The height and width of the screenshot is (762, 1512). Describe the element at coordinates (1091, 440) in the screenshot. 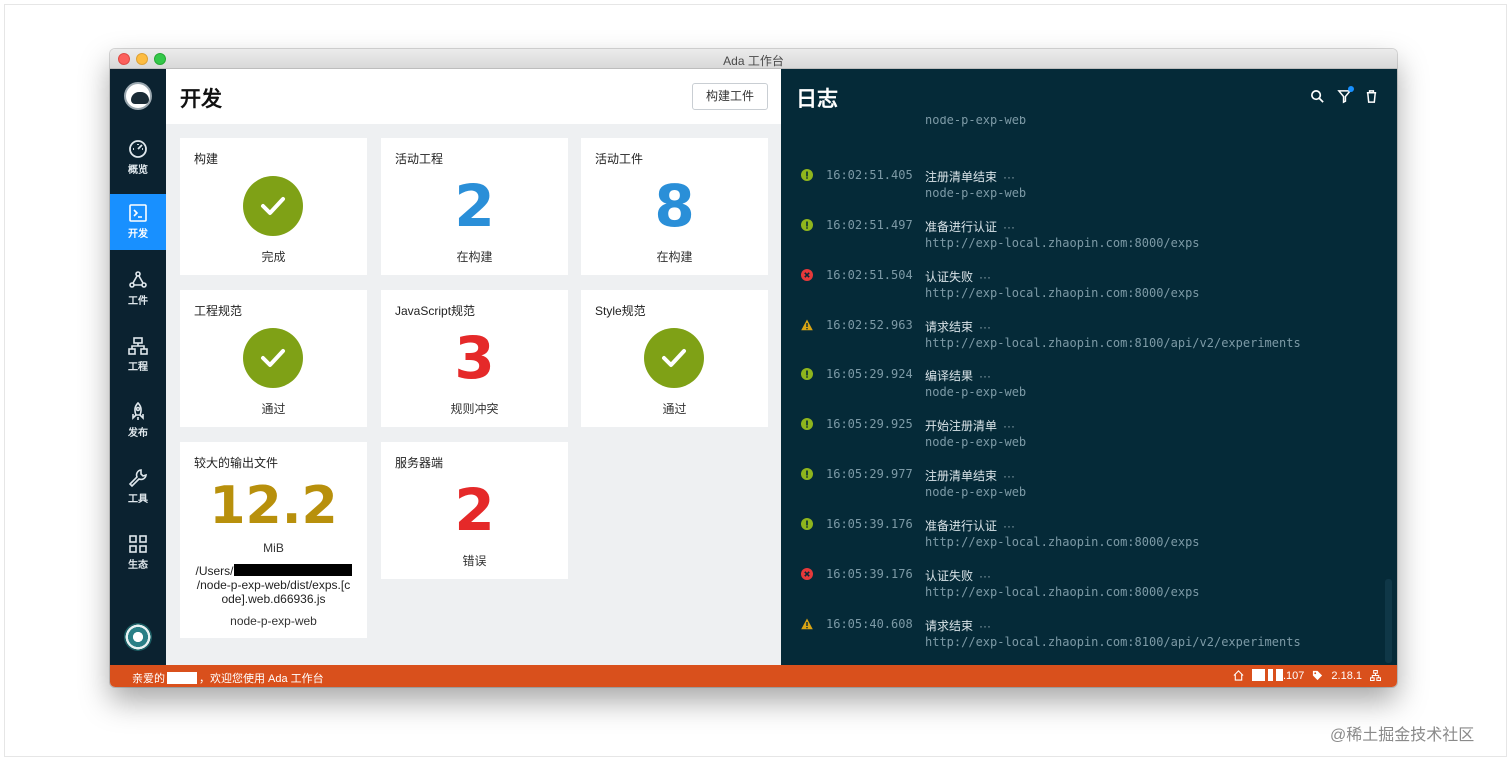

I see `log-entry: 16:05:29.925 开始注册清单 ··· node-p-exp-web` at that location.